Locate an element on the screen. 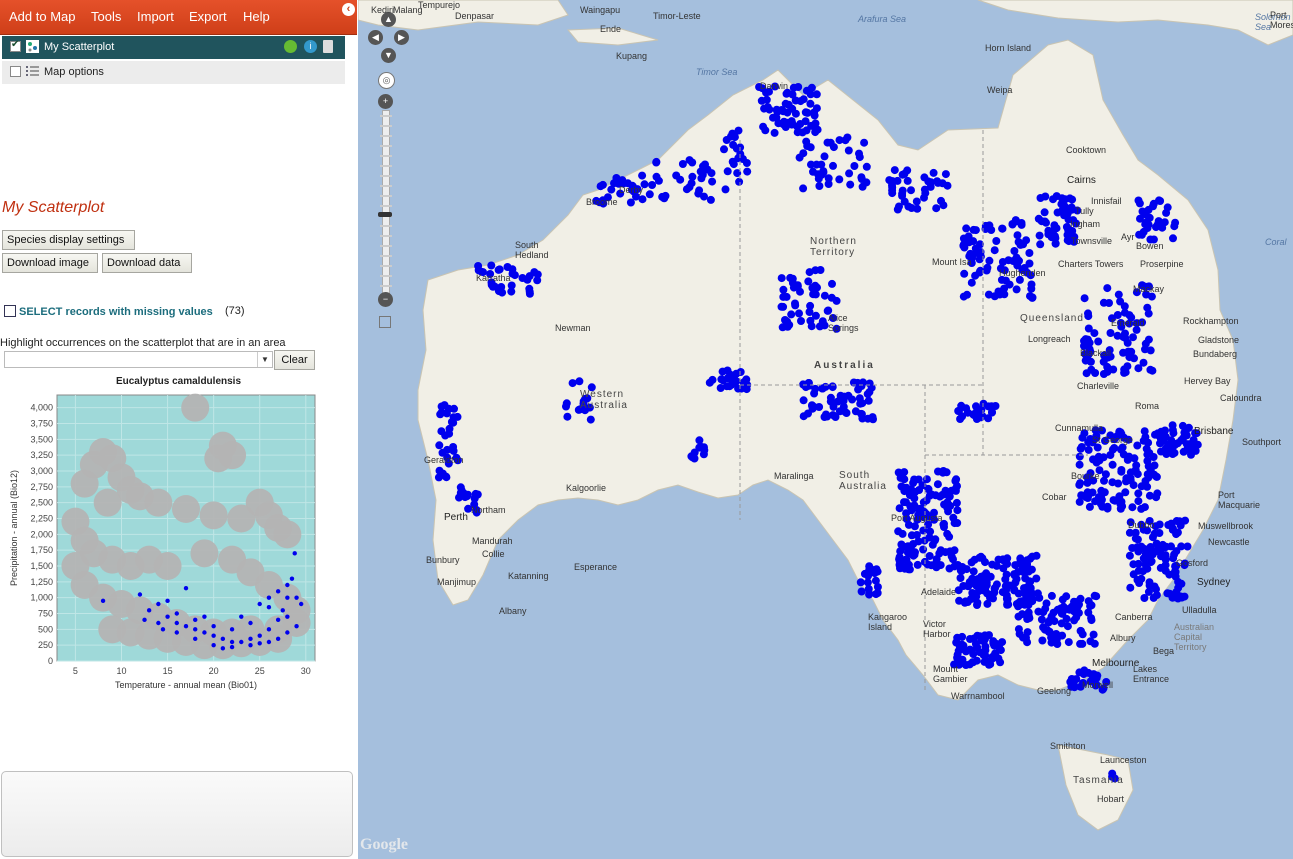 This screenshot has width=1293, height=859. menu-help: Help is located at coordinates (256, 16).